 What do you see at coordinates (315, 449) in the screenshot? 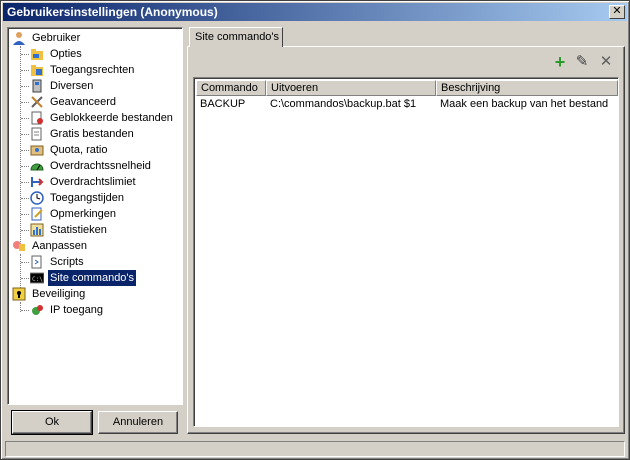
I see `status-bar` at bounding box center [315, 449].